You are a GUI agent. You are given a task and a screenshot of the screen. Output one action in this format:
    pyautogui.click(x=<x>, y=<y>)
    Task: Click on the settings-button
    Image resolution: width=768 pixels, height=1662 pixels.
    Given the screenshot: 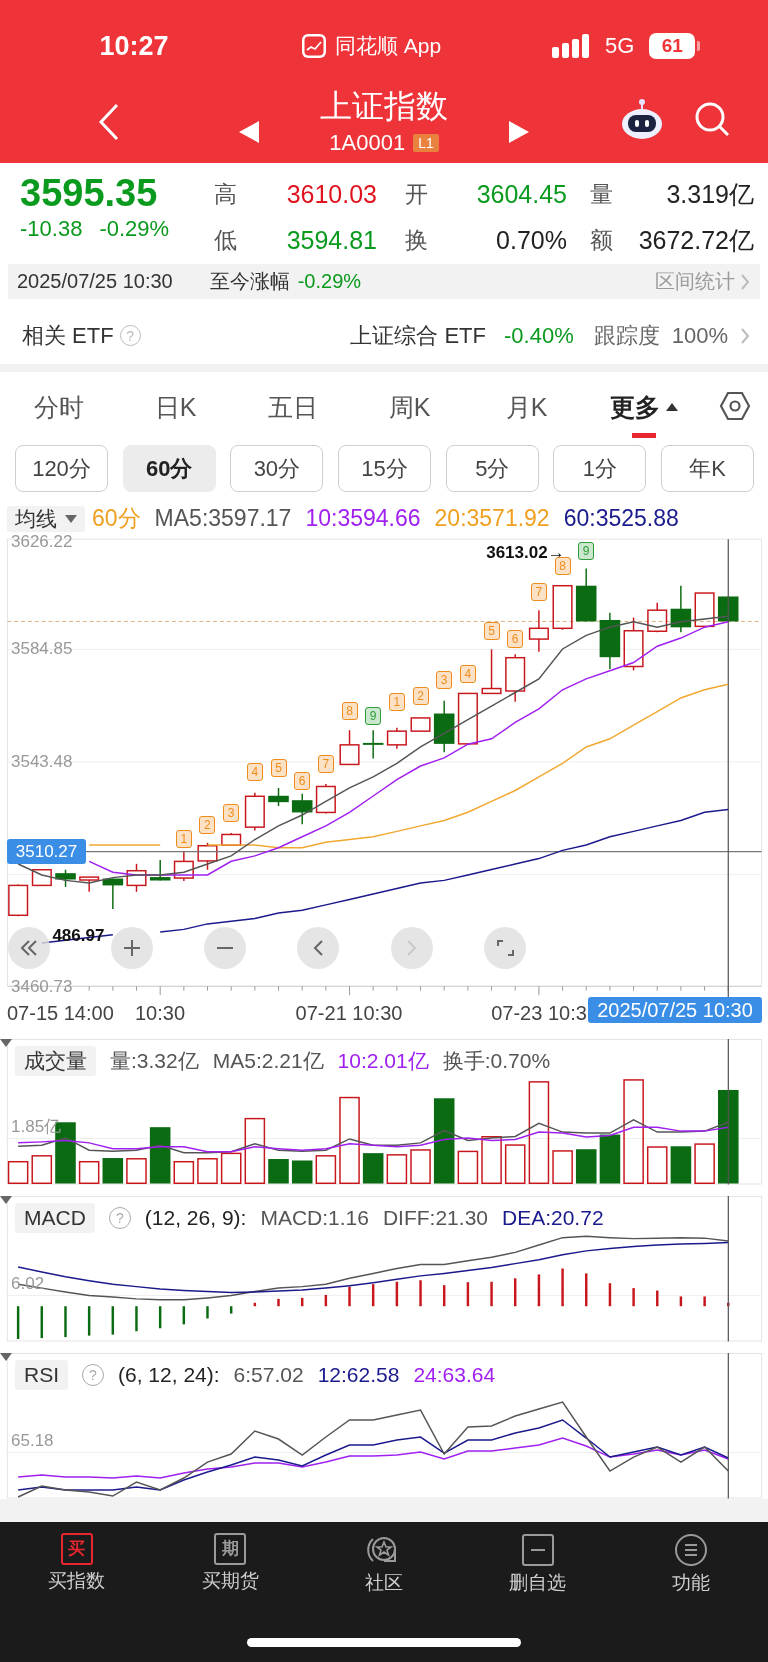 What is the action you would take?
    pyautogui.click(x=735, y=406)
    